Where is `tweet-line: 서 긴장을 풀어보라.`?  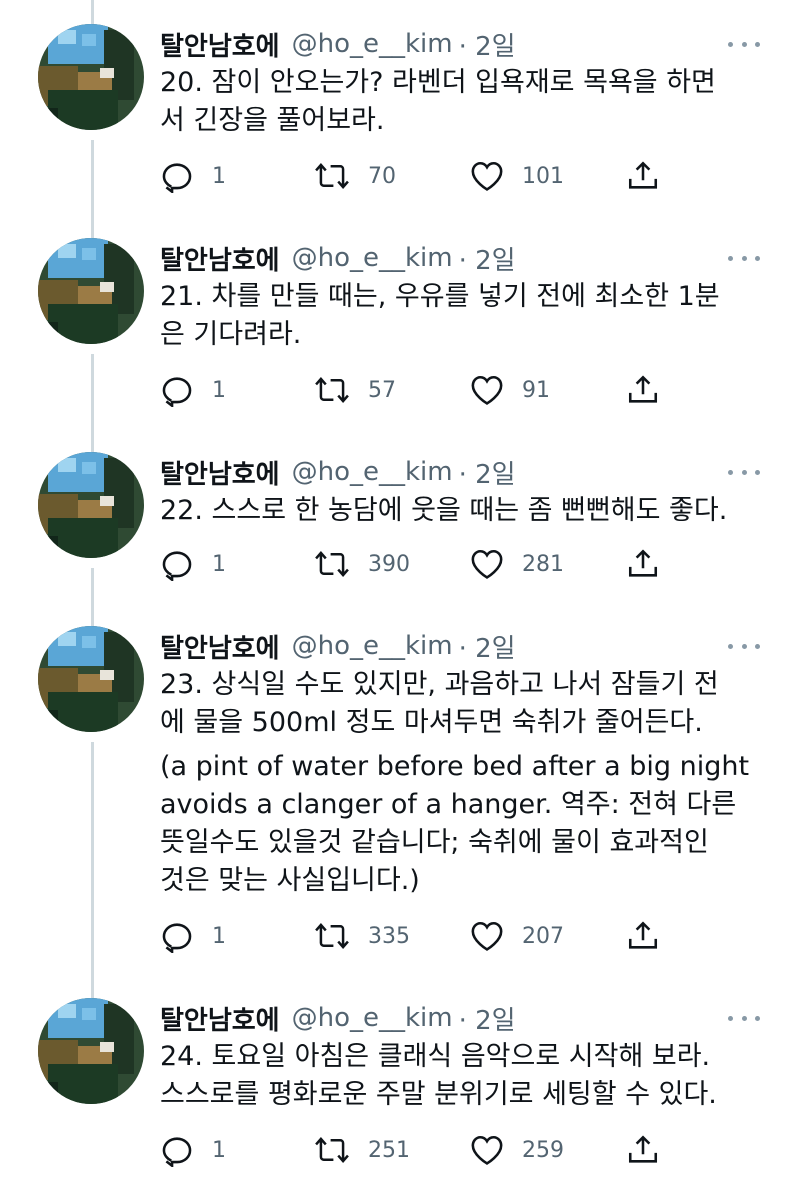
tweet-line: 서 긴장을 풀어보라. is located at coordinates (272, 120).